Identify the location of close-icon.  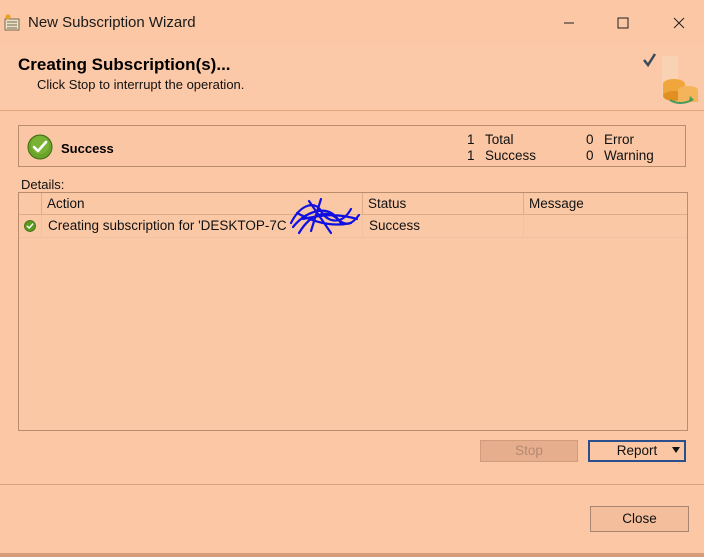
(679, 23).